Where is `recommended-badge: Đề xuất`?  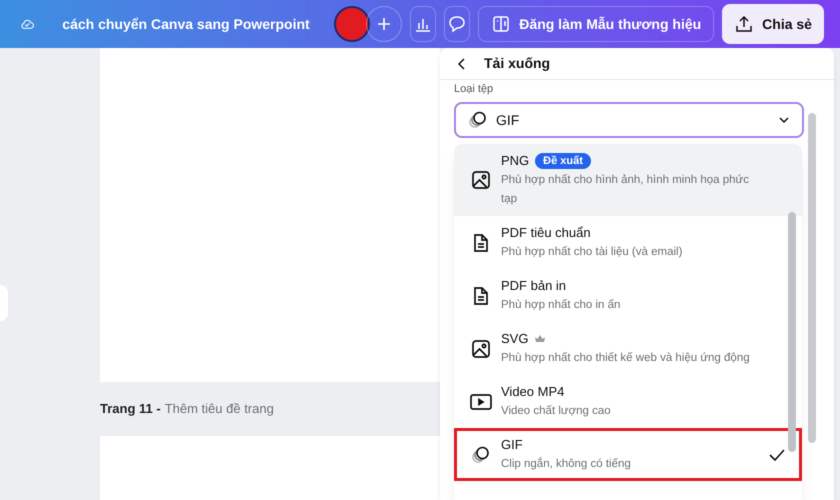 recommended-badge: Đề xuất is located at coordinates (563, 161).